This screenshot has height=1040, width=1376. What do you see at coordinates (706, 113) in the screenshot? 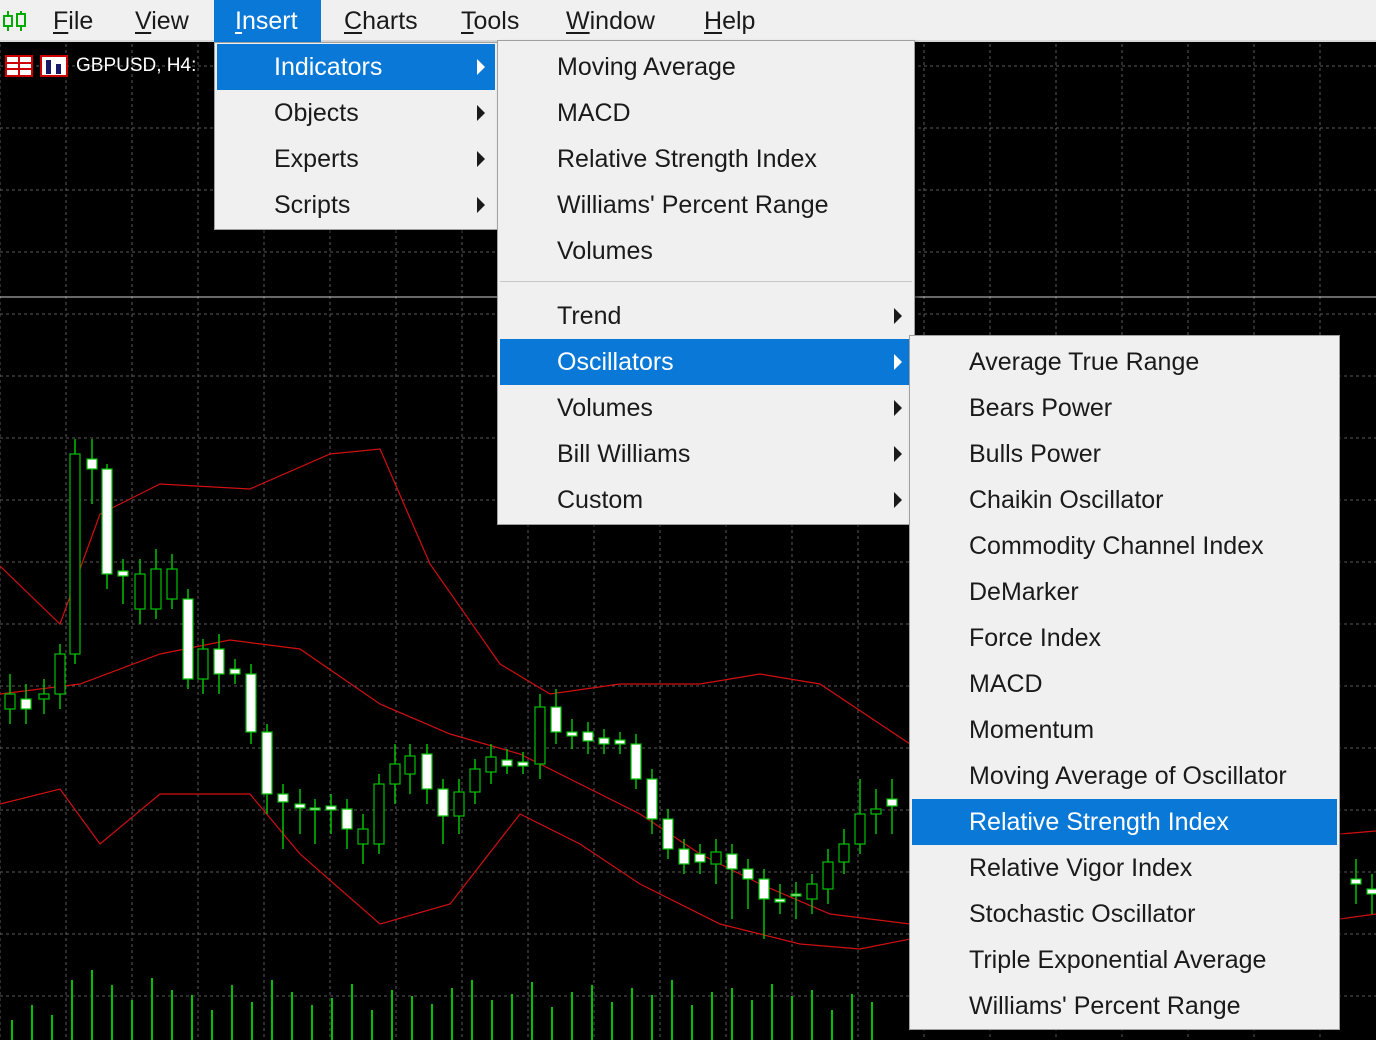
I see `menu-item-macd: MACD` at bounding box center [706, 113].